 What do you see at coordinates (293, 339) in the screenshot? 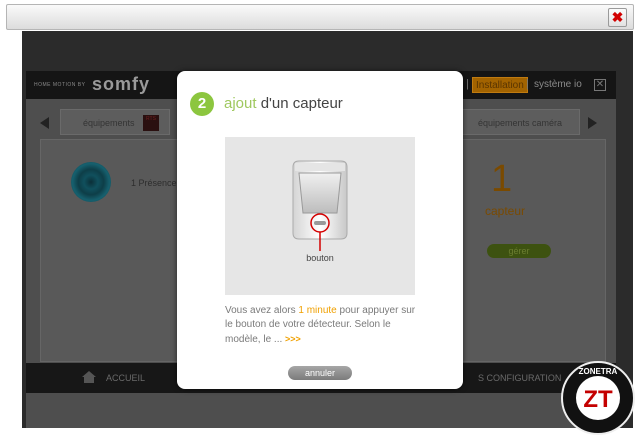
I see `more-link: >>>` at bounding box center [293, 339].